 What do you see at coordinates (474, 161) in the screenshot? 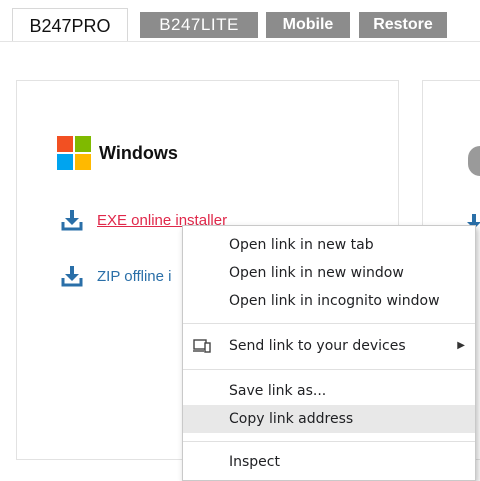
I see `os-logo-icon` at bounding box center [474, 161].